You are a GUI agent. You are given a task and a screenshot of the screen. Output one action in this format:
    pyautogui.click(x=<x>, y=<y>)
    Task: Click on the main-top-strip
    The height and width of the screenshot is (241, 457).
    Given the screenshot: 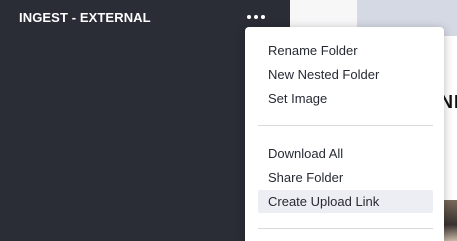 What is the action you would take?
    pyautogui.click(x=323, y=13)
    